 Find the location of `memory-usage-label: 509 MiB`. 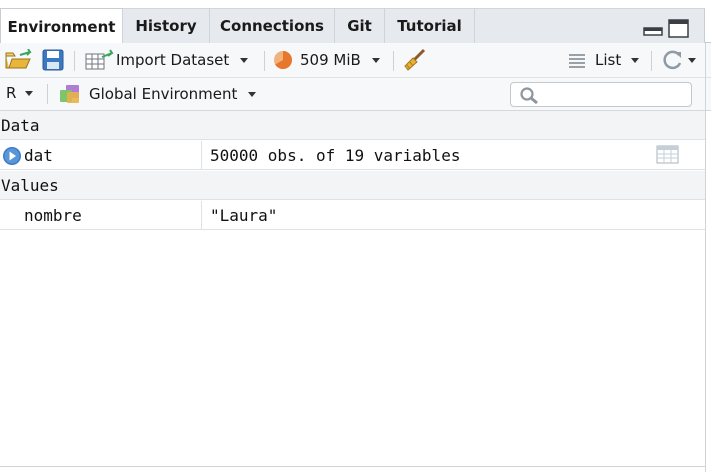

memory-usage-label: 509 MiB is located at coordinates (330, 60).